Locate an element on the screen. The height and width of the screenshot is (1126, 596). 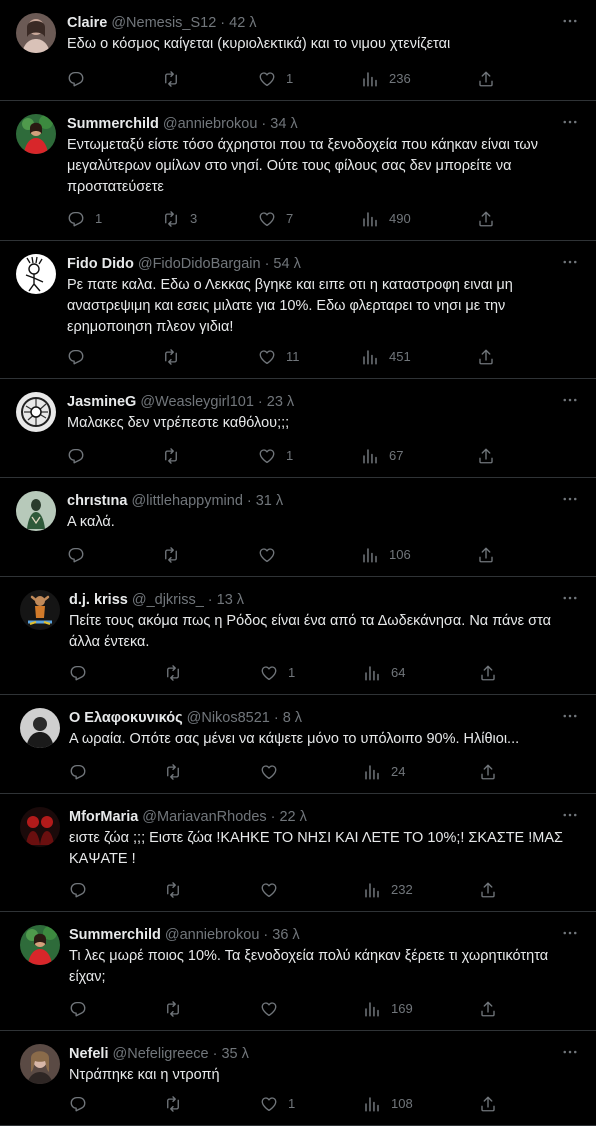
views-button: 108 is located at coordinates (388, 1104).